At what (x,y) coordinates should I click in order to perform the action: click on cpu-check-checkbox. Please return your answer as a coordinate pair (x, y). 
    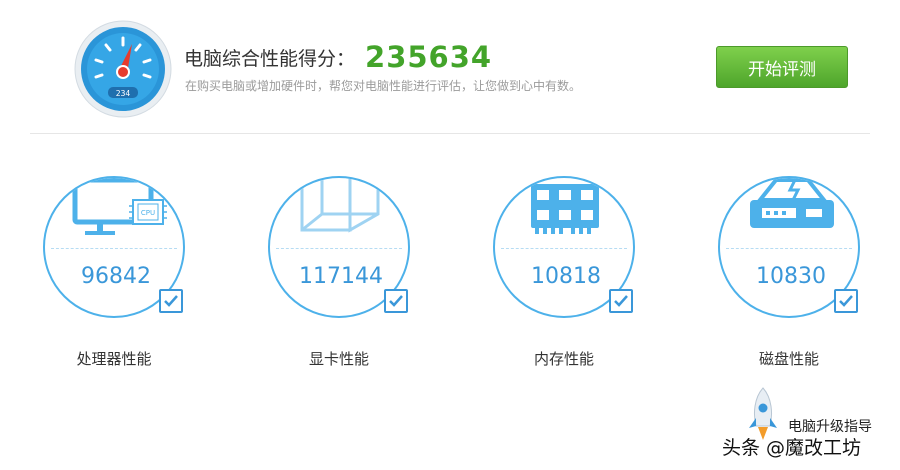
    Looking at the image, I should click on (171, 301).